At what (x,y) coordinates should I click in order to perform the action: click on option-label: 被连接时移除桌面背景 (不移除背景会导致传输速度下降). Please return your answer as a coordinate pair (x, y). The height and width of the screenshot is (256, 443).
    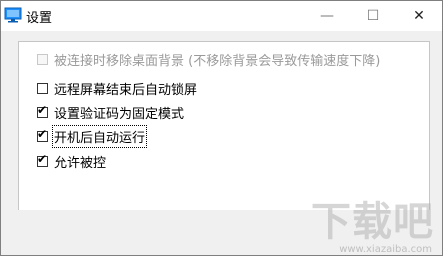
    Looking at the image, I should click on (217, 61).